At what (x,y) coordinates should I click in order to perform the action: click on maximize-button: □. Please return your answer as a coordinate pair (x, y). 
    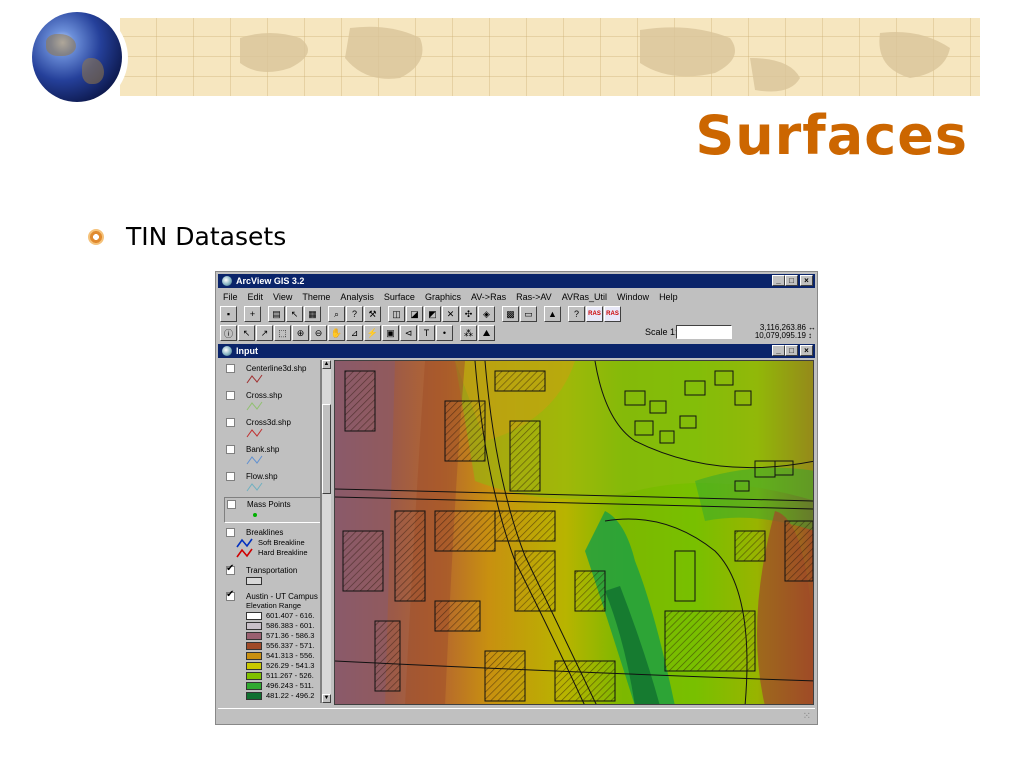
    Looking at the image, I should click on (791, 280).